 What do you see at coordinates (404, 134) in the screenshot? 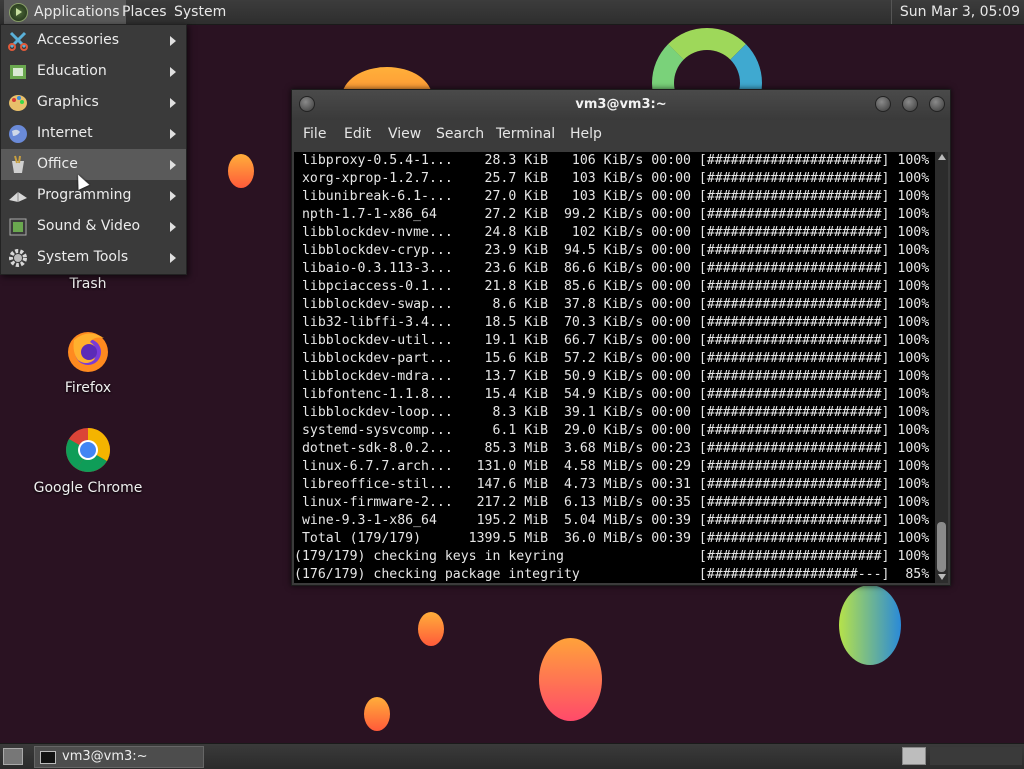
I see `menu-view: View` at bounding box center [404, 134].